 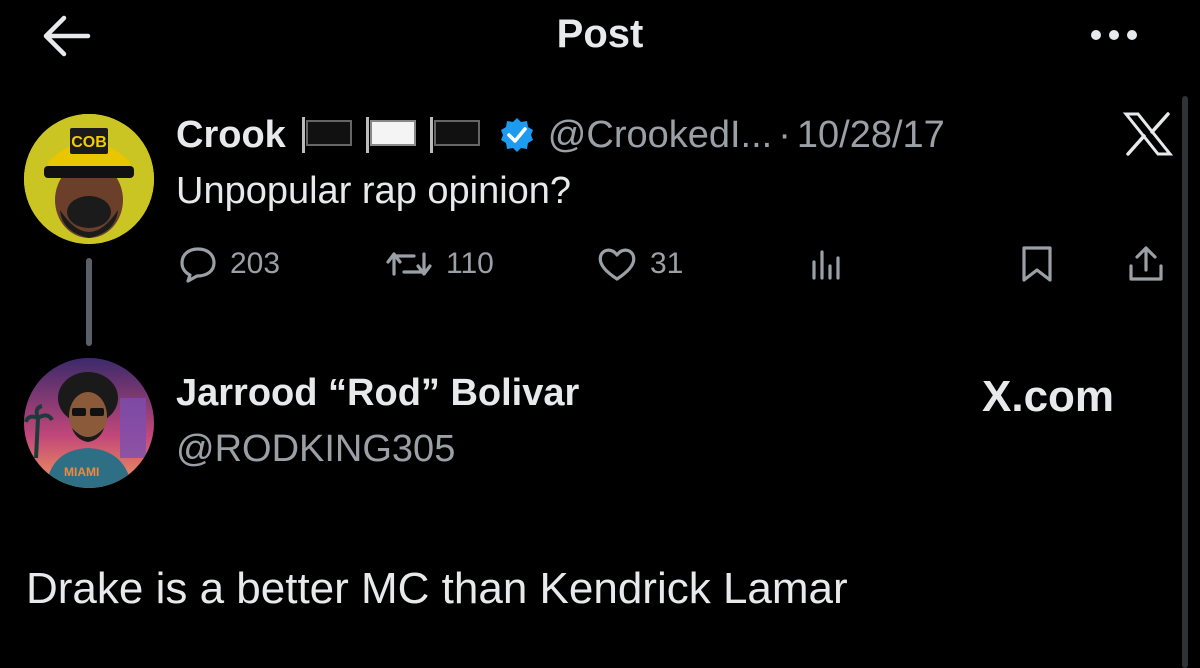 I want to click on x-logo-icon, so click(x=1148, y=134).